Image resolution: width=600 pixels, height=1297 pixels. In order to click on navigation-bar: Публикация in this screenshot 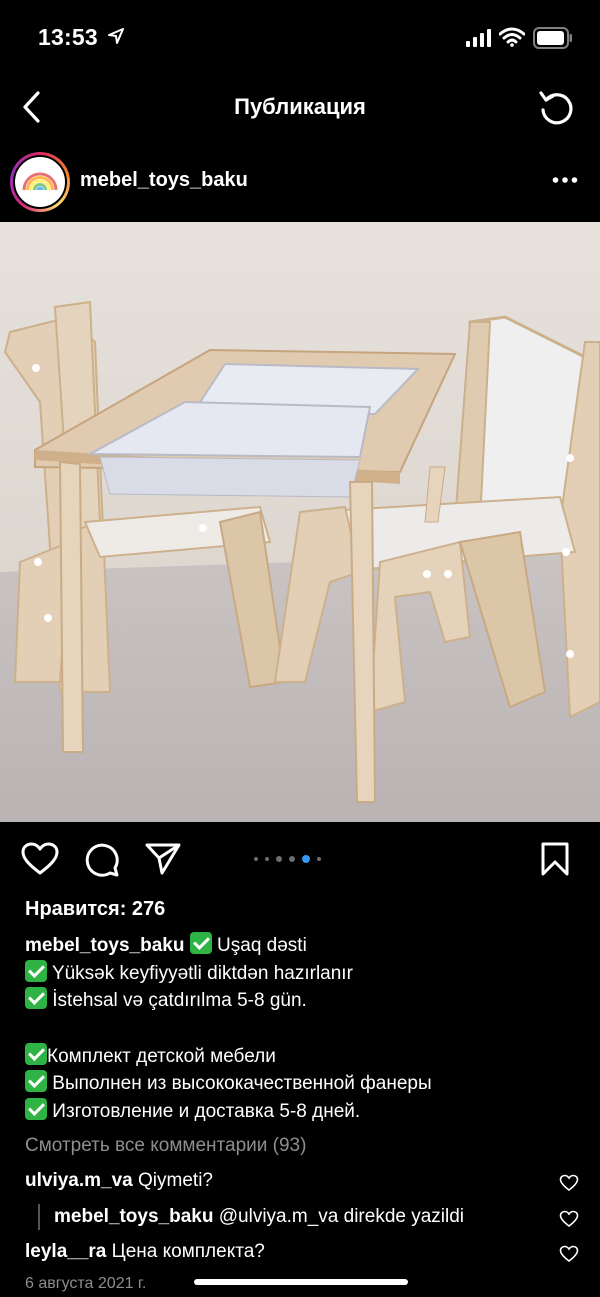, I will do `click(300, 107)`.